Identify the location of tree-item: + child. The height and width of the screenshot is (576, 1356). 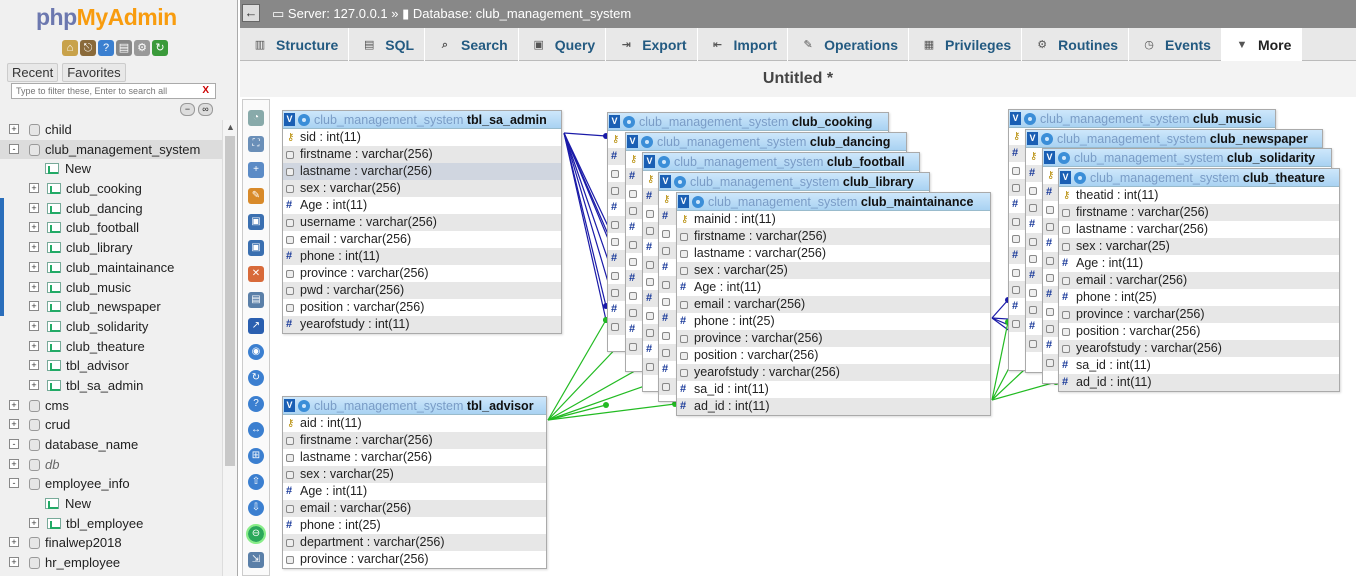
(111, 130).